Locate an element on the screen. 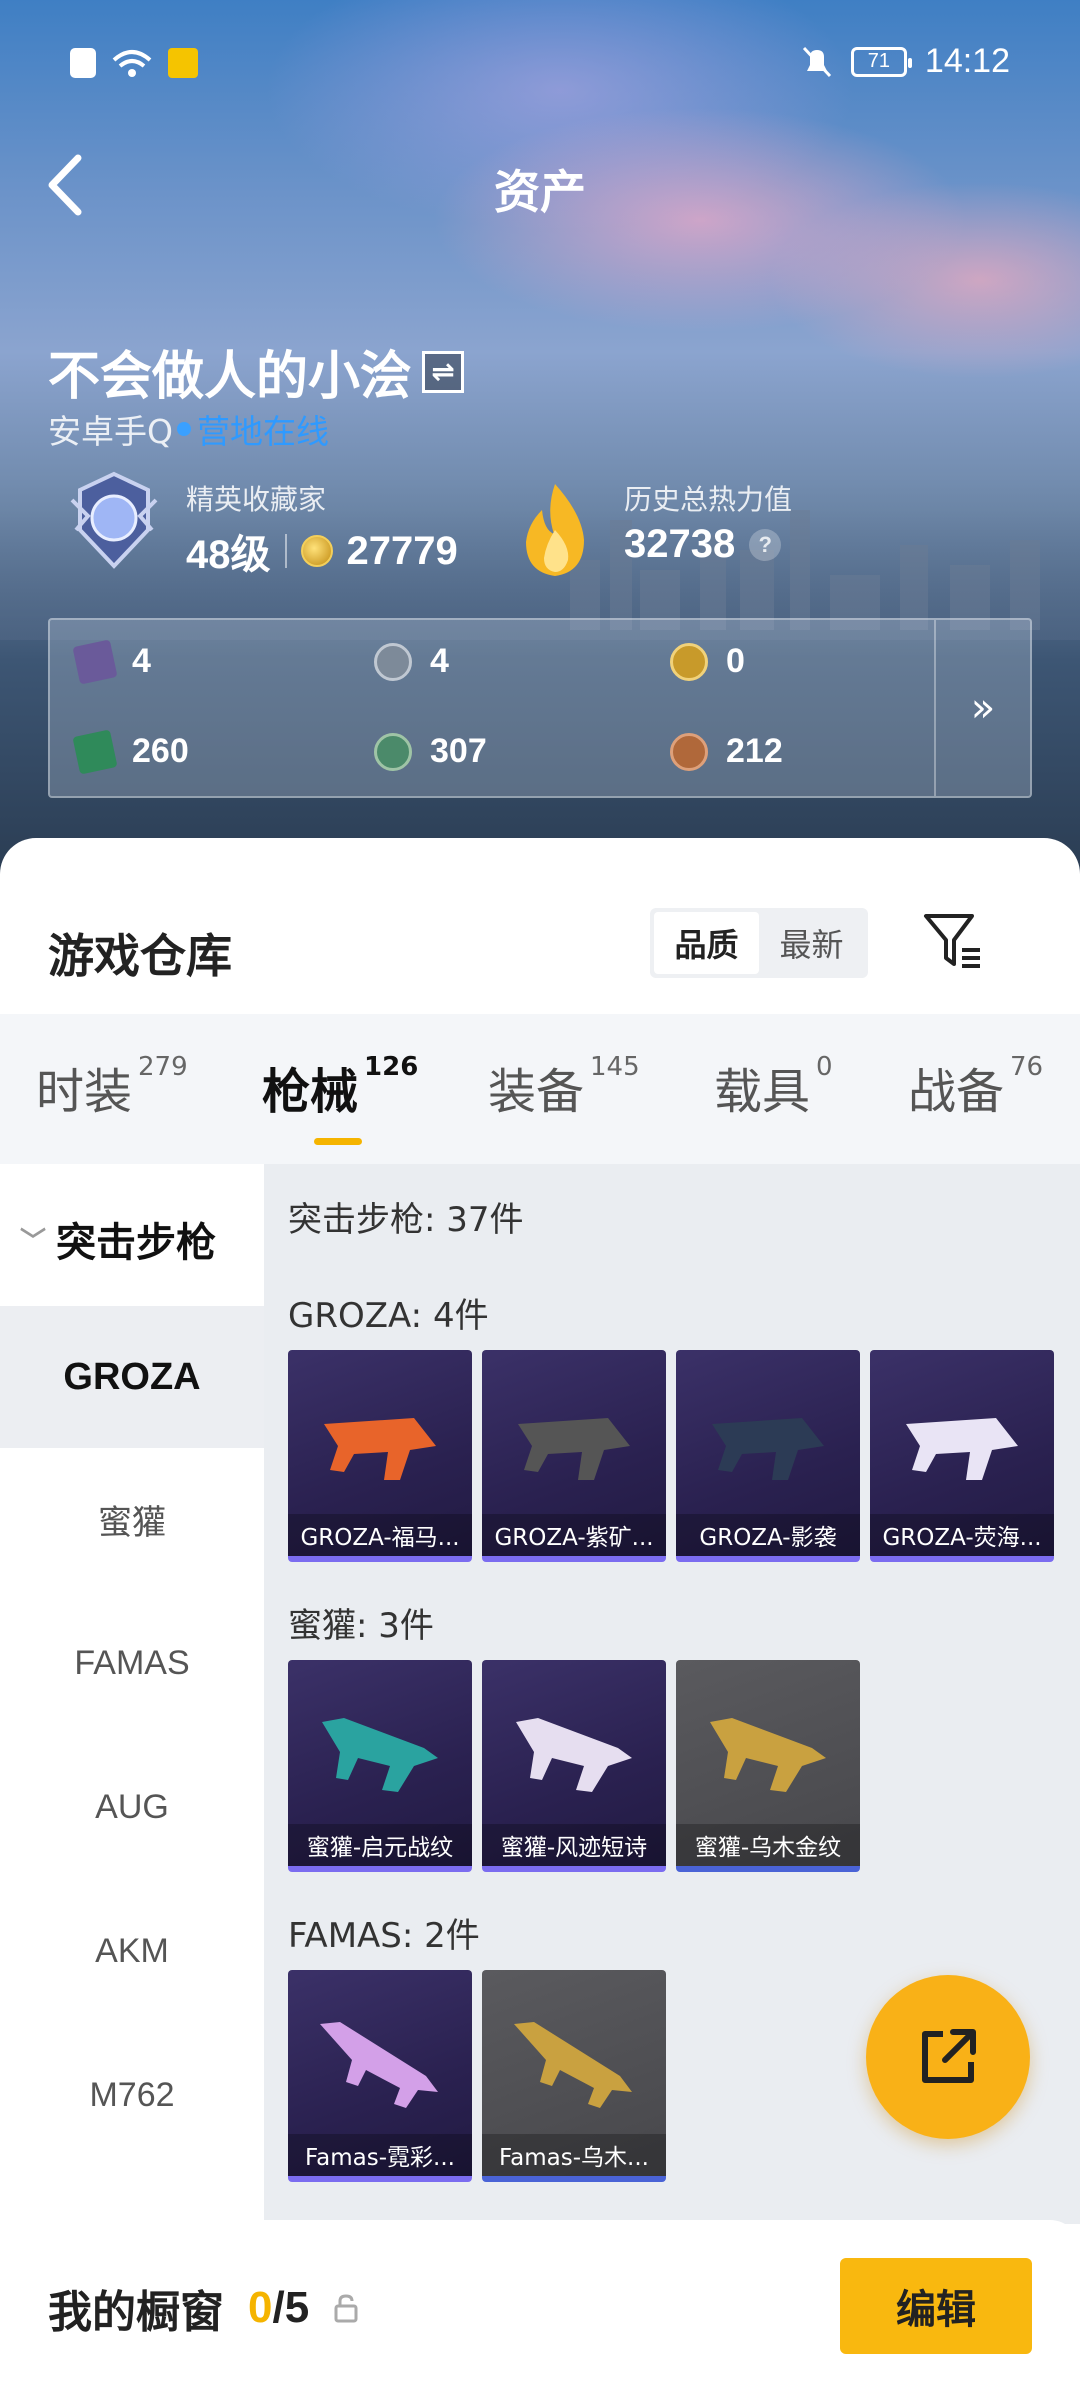  resource-item: 307 is located at coordinates (430, 751).